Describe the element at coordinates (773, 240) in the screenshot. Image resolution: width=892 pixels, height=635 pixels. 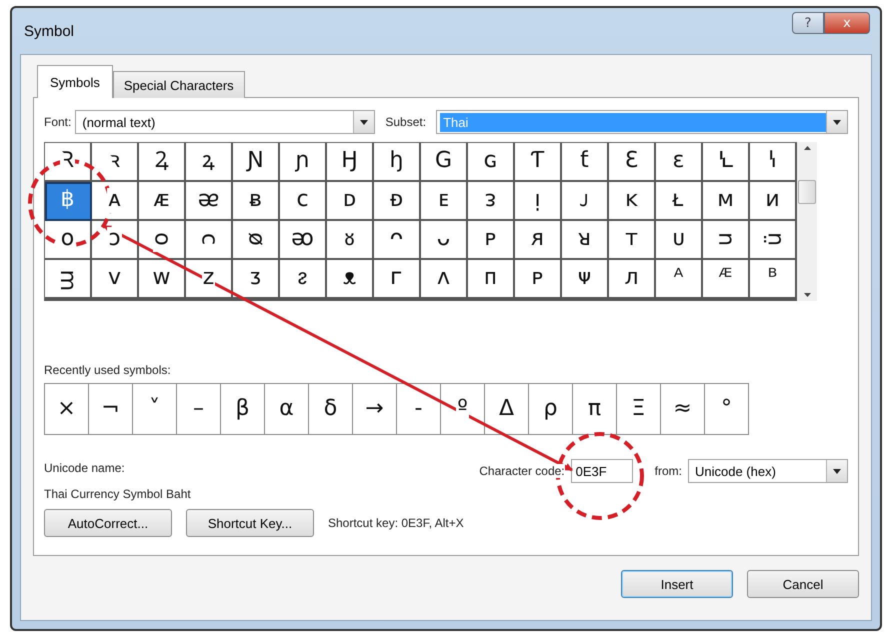
I see `symbol-cell: ᴞ` at that location.